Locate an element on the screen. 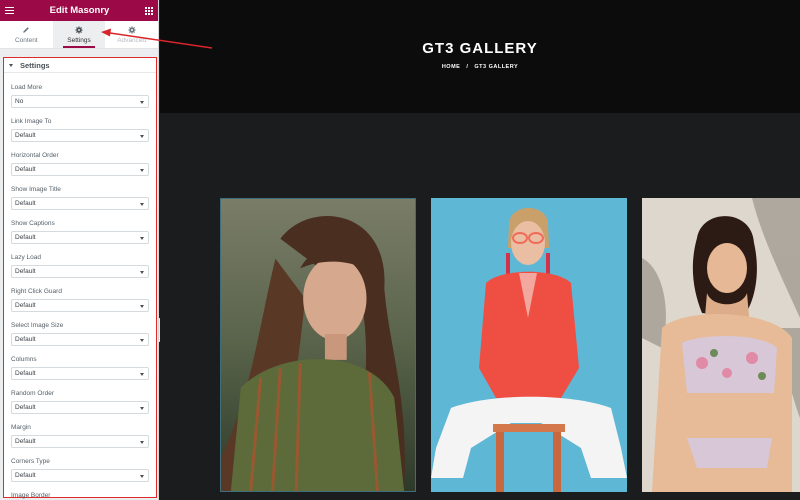 This screenshot has height=500, width=800. tab-advanced: Advanced is located at coordinates (131, 34).